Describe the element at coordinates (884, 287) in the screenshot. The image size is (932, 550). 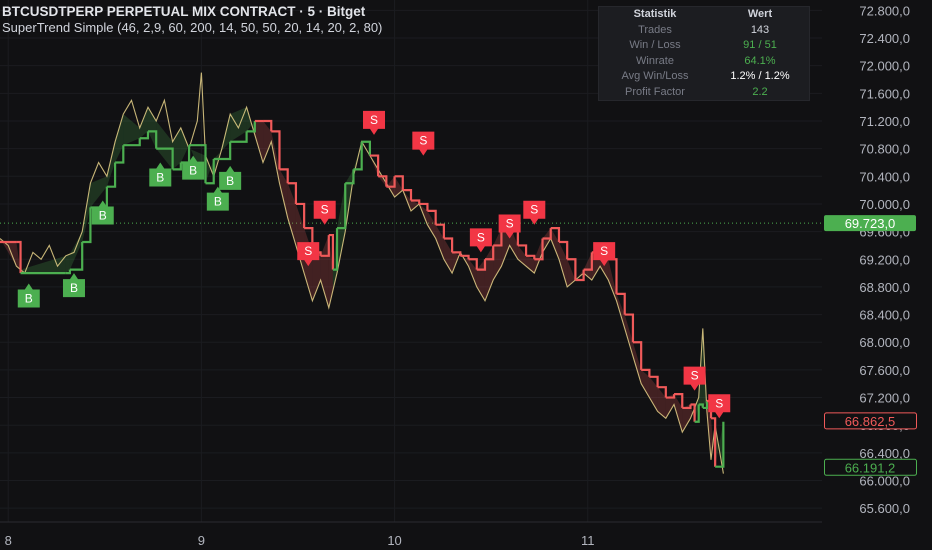
I see `y-tick-label: 68.800,0` at that location.